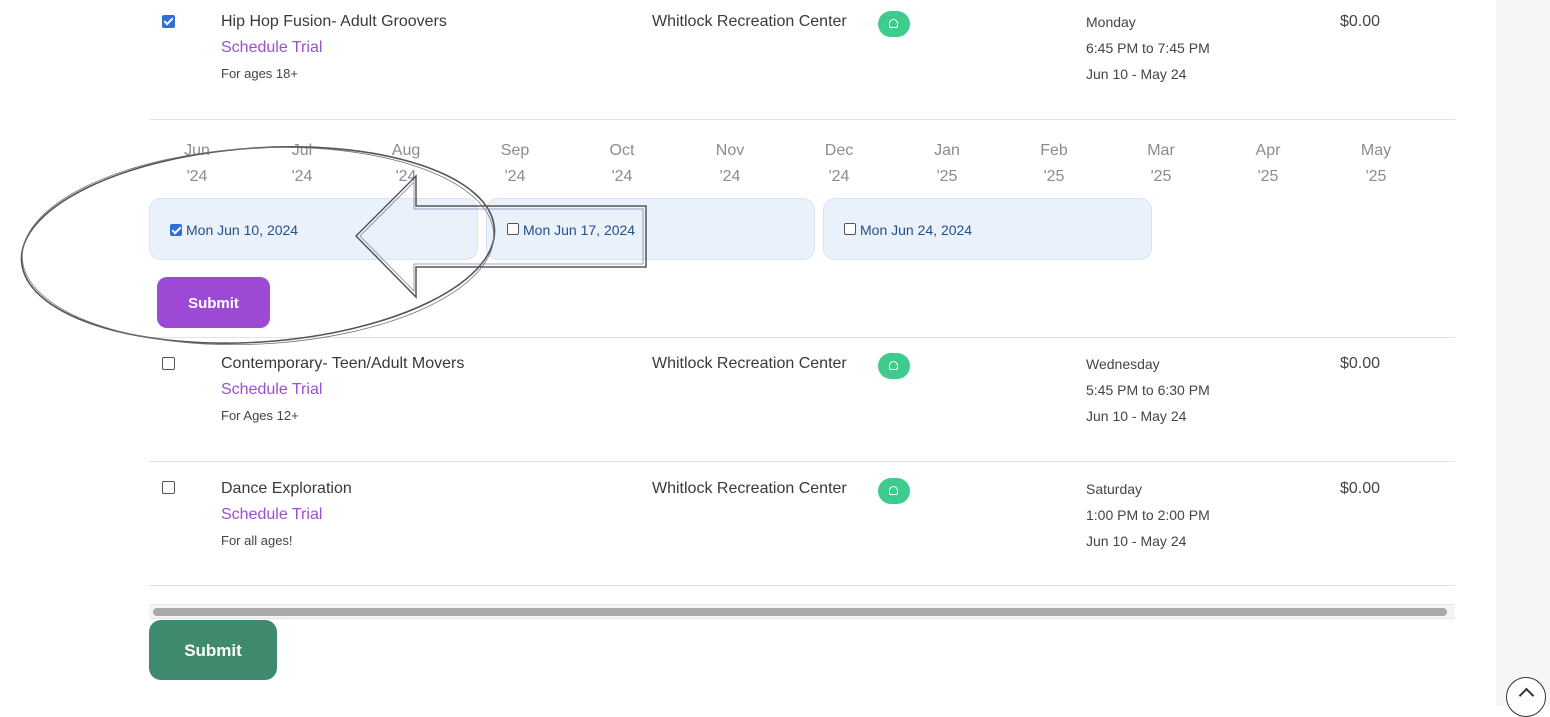 This screenshot has height=717, width=1550. I want to click on class-time: 1:00 PM to 2:00 PM, so click(1148, 515).